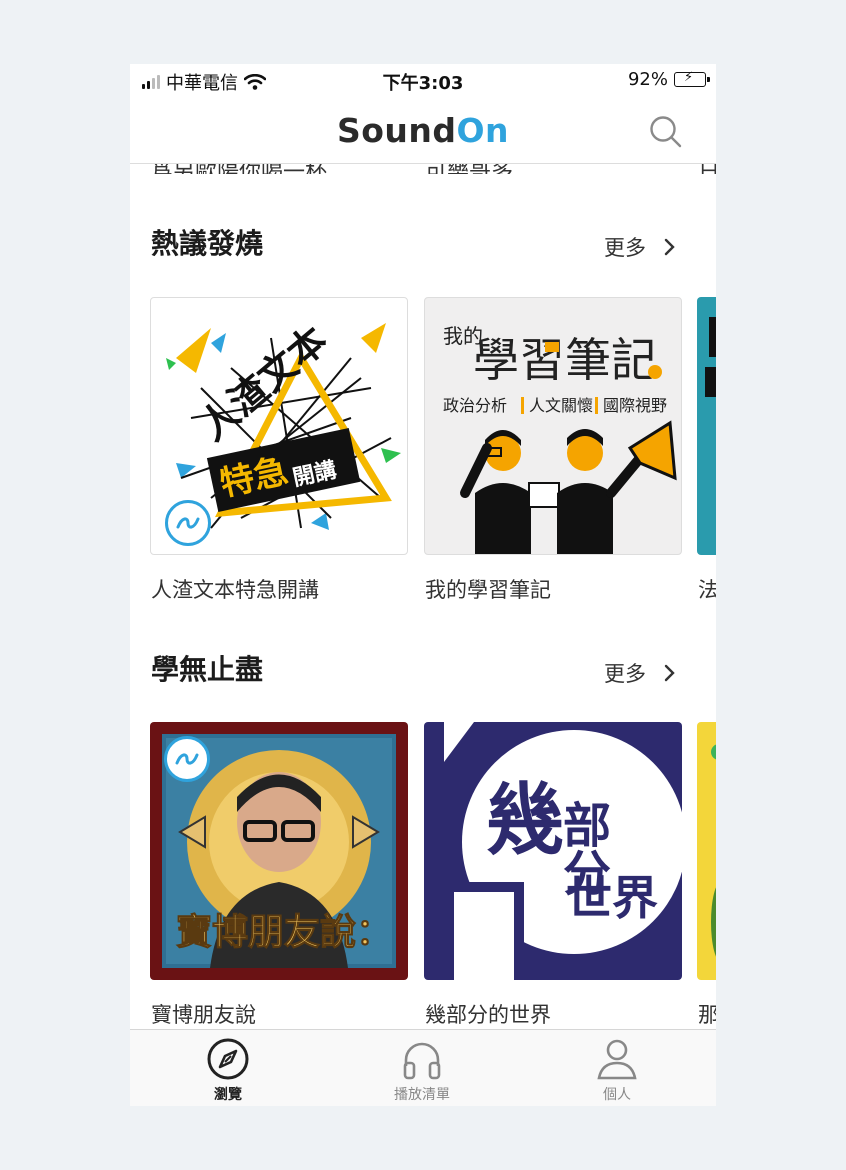 This screenshot has width=846, height=1170. I want to click on tab-label: 個人, so click(617, 1095).